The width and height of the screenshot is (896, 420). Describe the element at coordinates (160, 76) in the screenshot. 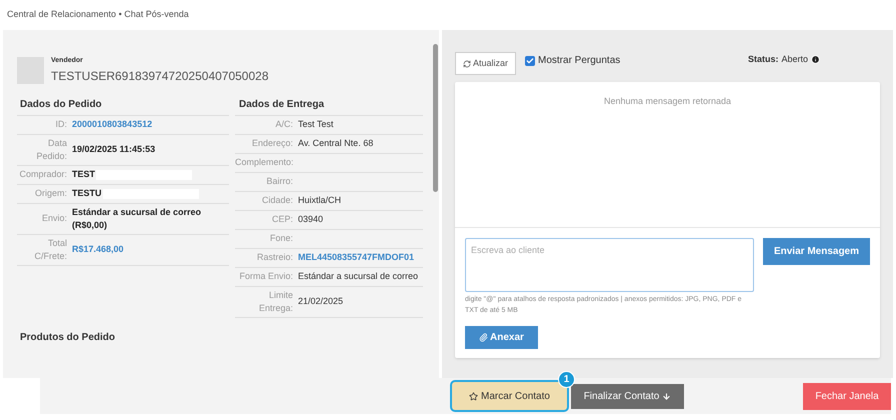

I see `seller-name: TESTUSER69183974720250407050028` at that location.